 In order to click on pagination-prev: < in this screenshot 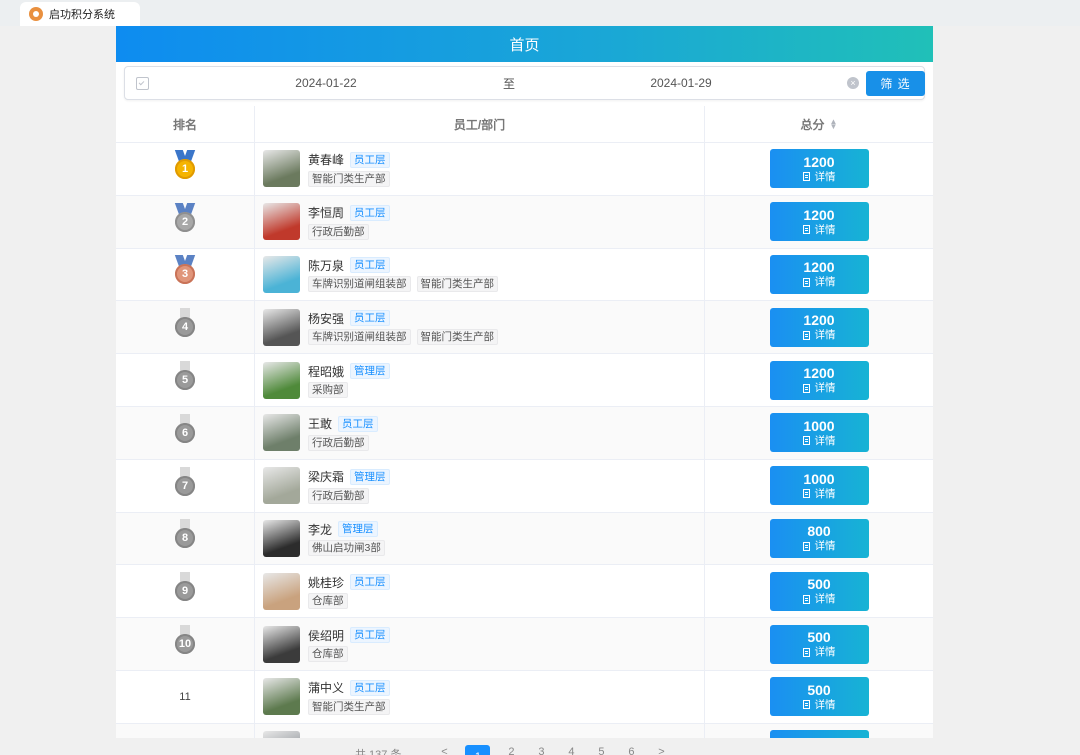, I will do `click(444, 750)`.